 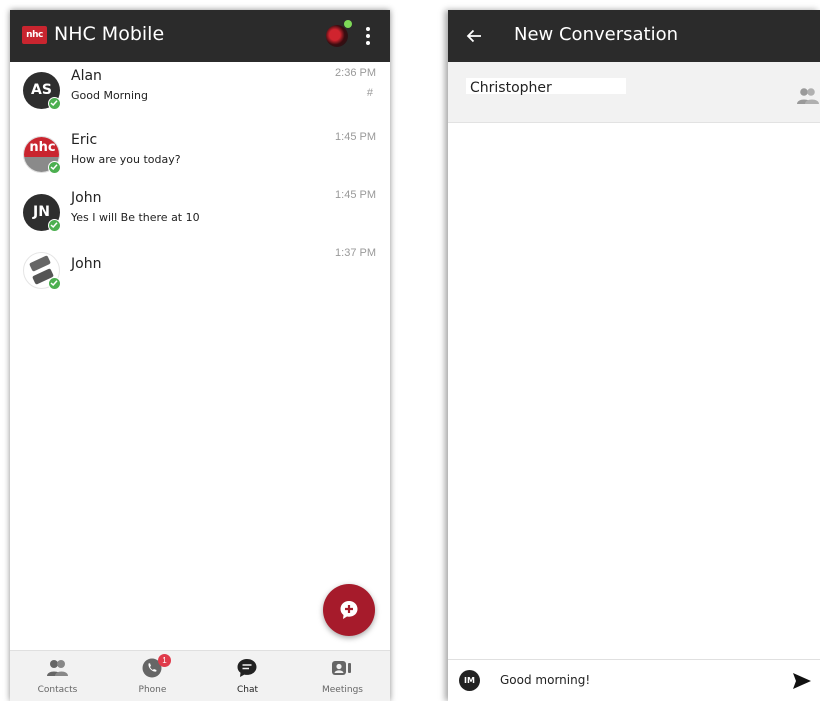 I want to click on chat-time: 1:37 PM, so click(x=355, y=253).